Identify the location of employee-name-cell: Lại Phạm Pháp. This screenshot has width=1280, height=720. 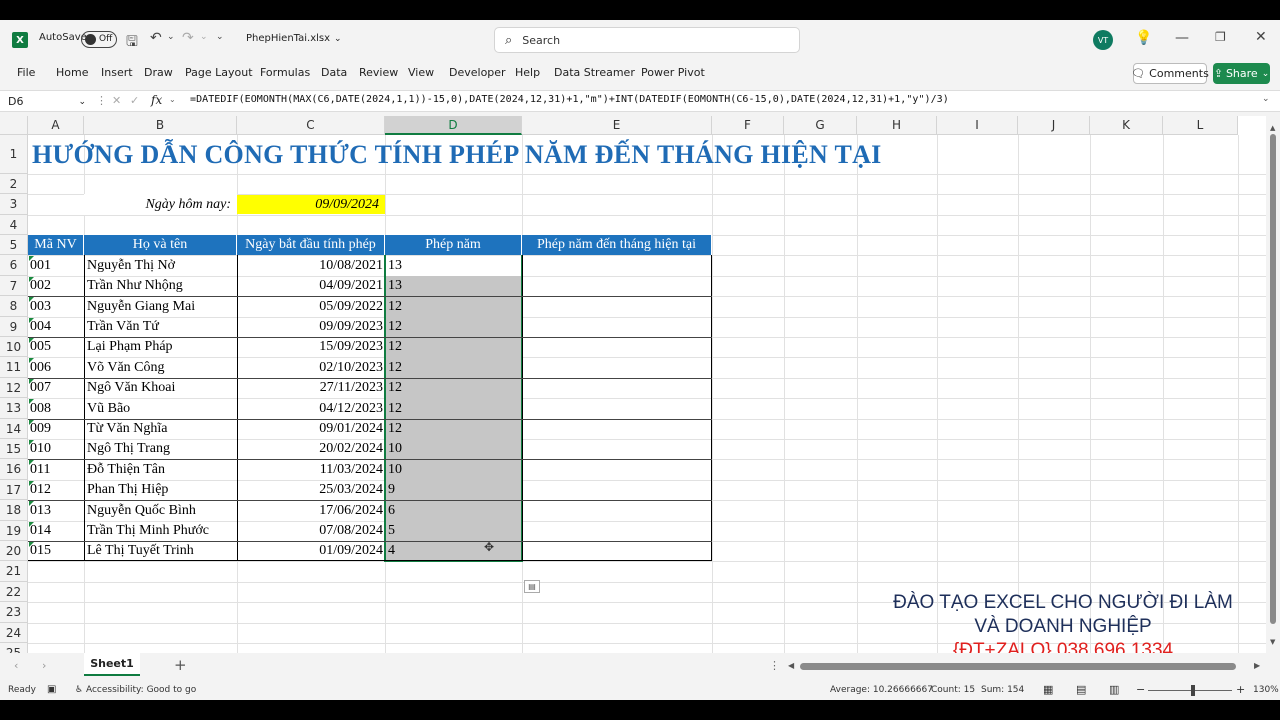
(160, 347).